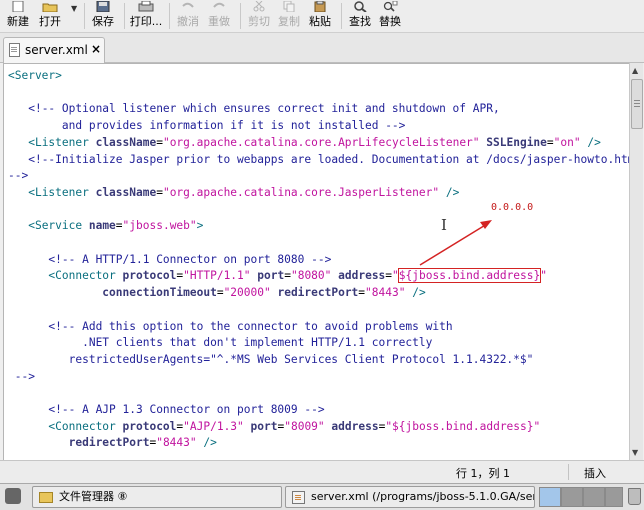 The image size is (644, 510). Describe the element at coordinates (636, 261) in the screenshot. I see `vertical-scrollbar: ▲ ▼` at that location.